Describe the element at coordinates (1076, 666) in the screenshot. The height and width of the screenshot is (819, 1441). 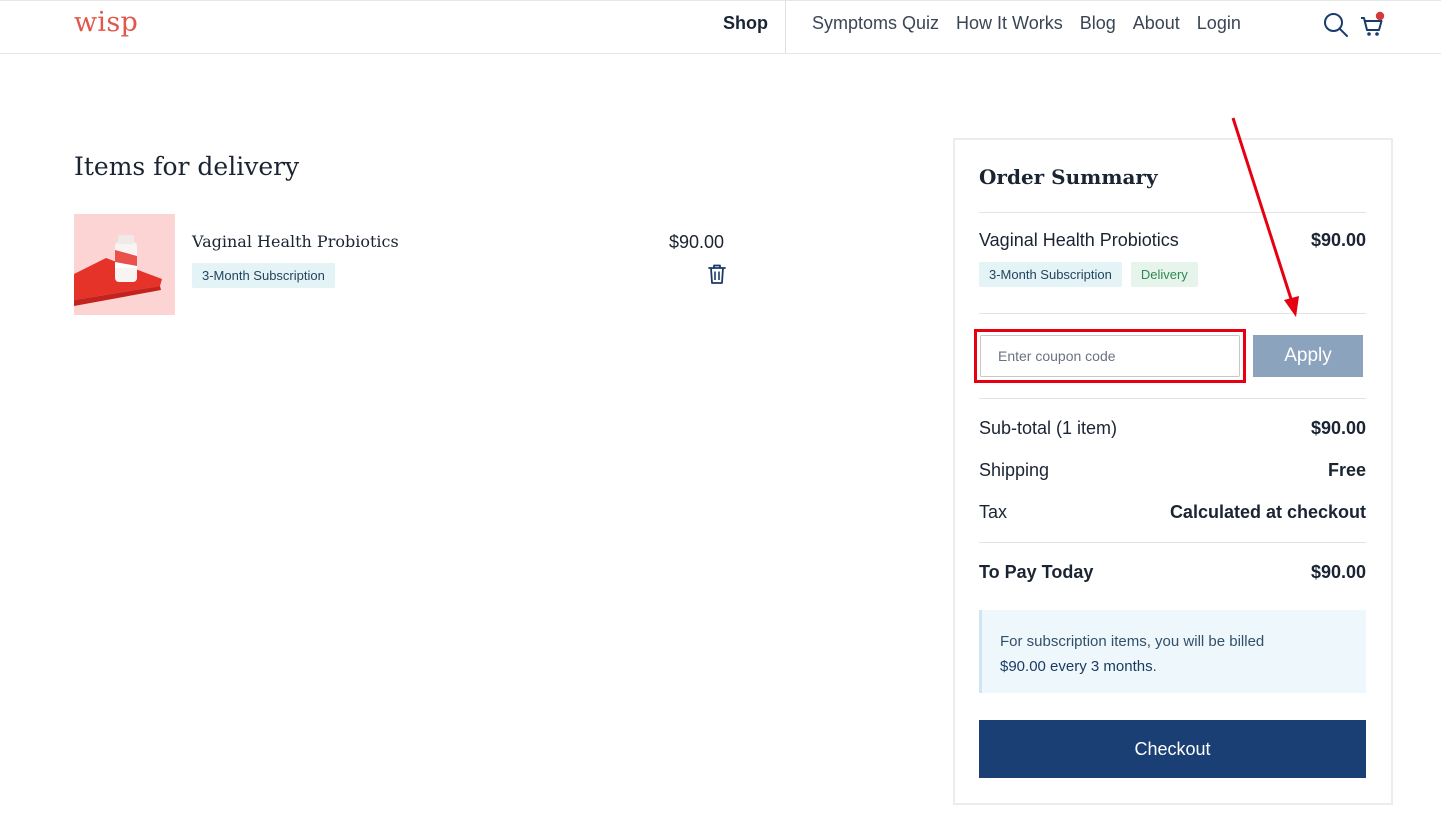
I see `notice-amount: $90.00 every 3 months` at that location.